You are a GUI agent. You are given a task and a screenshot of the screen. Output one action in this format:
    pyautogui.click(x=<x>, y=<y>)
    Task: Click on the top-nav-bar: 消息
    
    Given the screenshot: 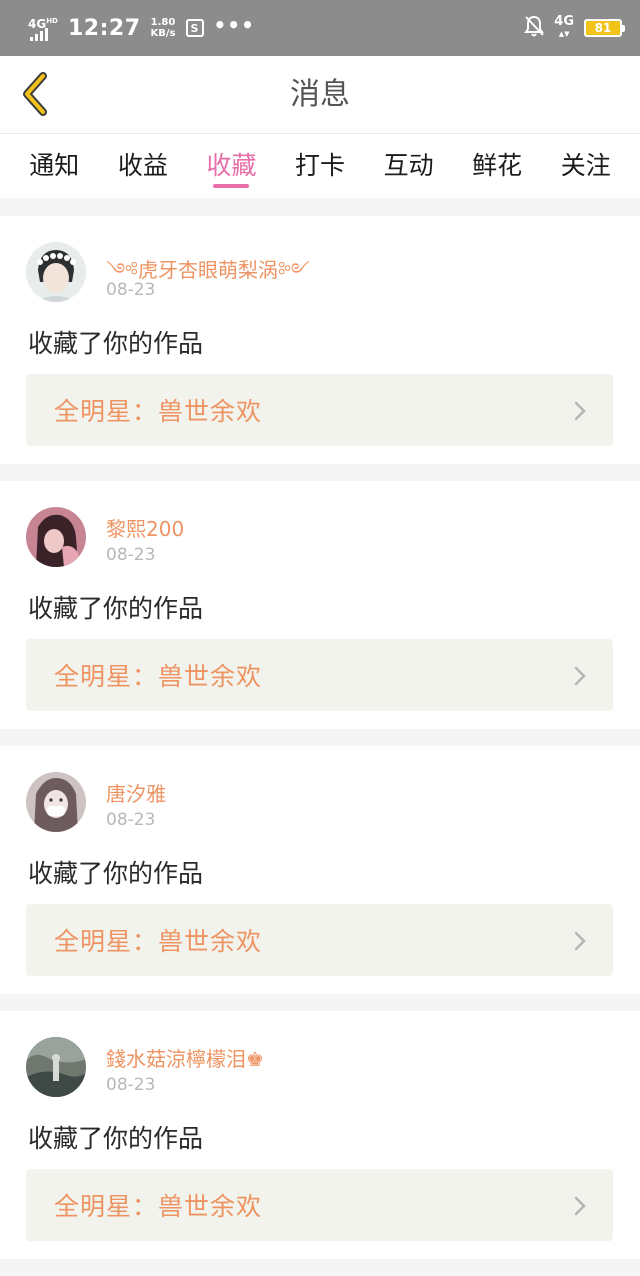 What is the action you would take?
    pyautogui.click(x=320, y=95)
    